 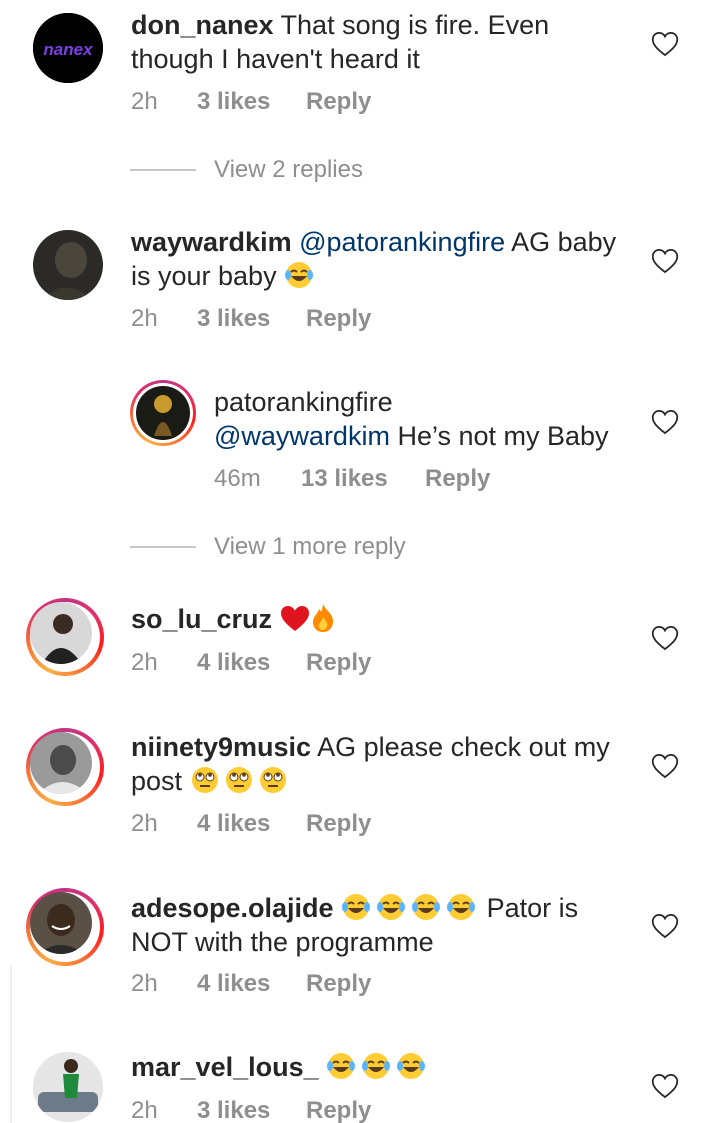 I want to click on view-more-replies-button: View 1 more reply, so click(x=268, y=547).